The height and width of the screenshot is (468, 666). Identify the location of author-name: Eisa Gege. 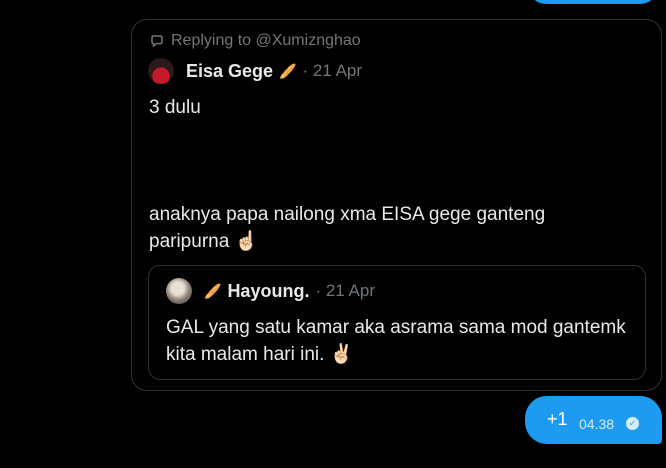
(229, 71).